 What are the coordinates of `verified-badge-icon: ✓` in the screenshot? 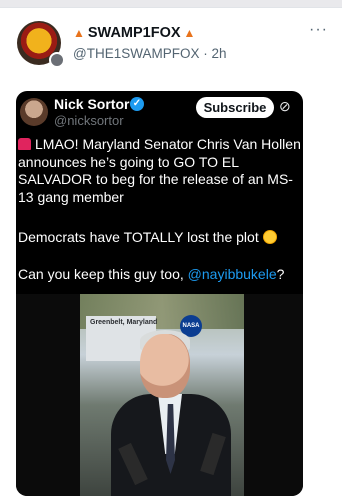 It's located at (137, 104).